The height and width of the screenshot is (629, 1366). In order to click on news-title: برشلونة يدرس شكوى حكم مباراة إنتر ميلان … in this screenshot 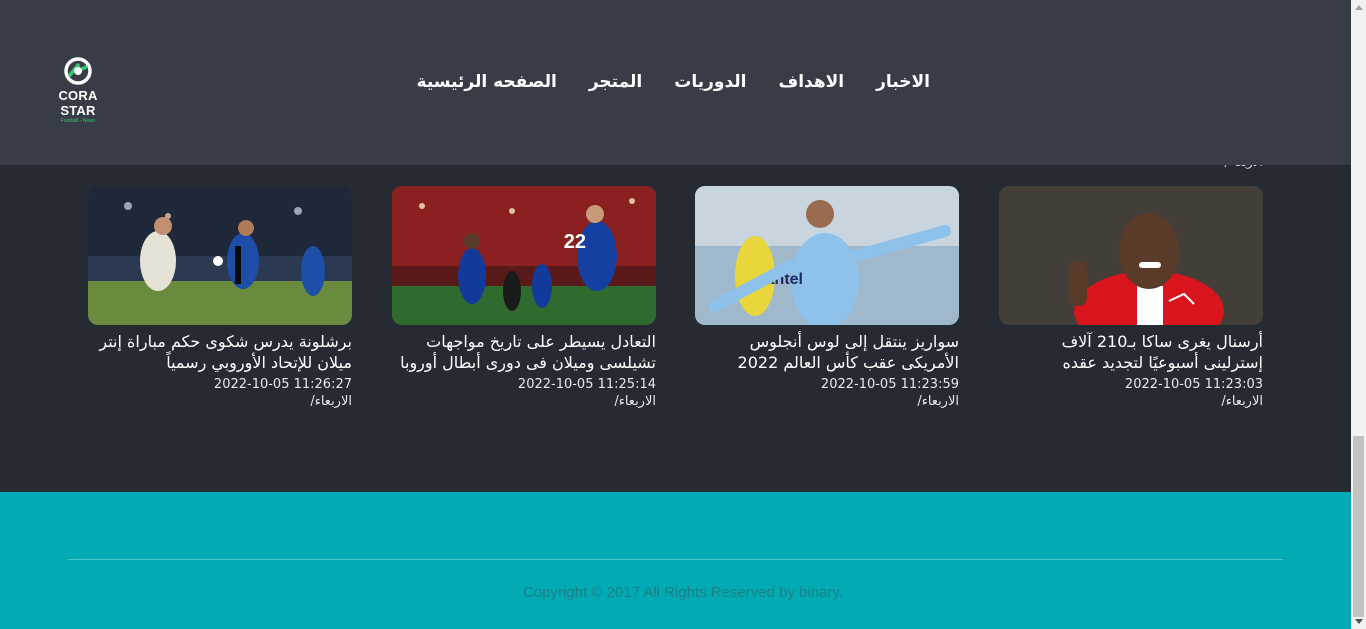, I will do `click(220, 352)`.